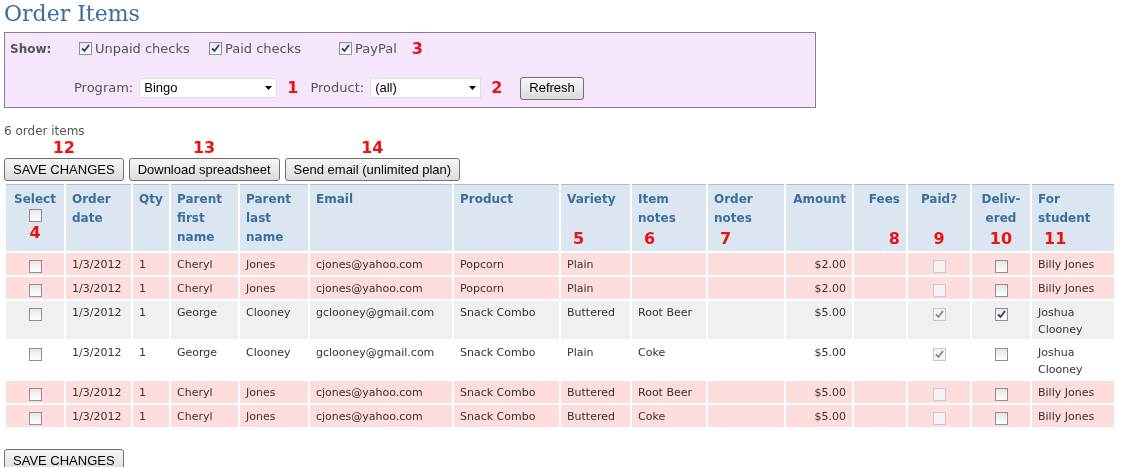  Describe the element at coordinates (104, 88) in the screenshot. I see `field-label: Program:` at that location.